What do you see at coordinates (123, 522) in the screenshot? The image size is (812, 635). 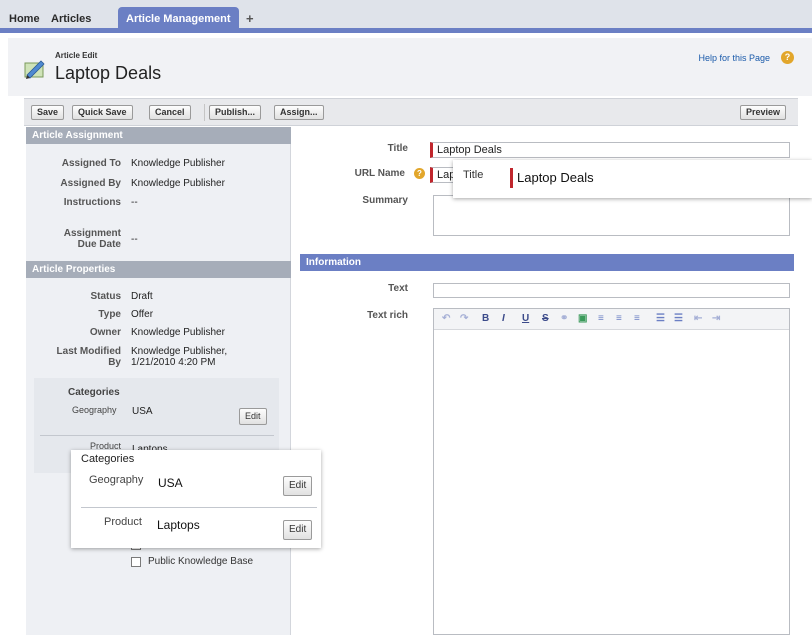 I see `zoom-product-label: Product` at bounding box center [123, 522].